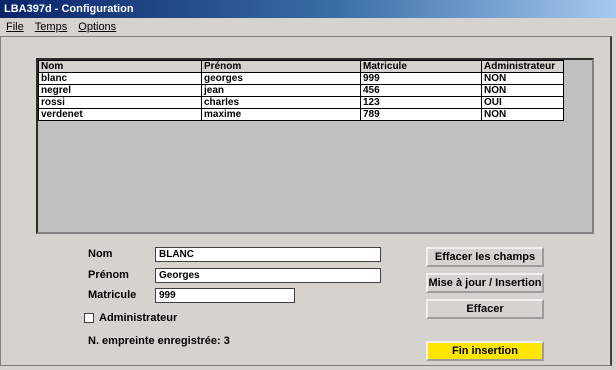 This screenshot has height=370, width=616. What do you see at coordinates (421, 78) in the screenshot?
I see `cell-matricule: 999` at bounding box center [421, 78].